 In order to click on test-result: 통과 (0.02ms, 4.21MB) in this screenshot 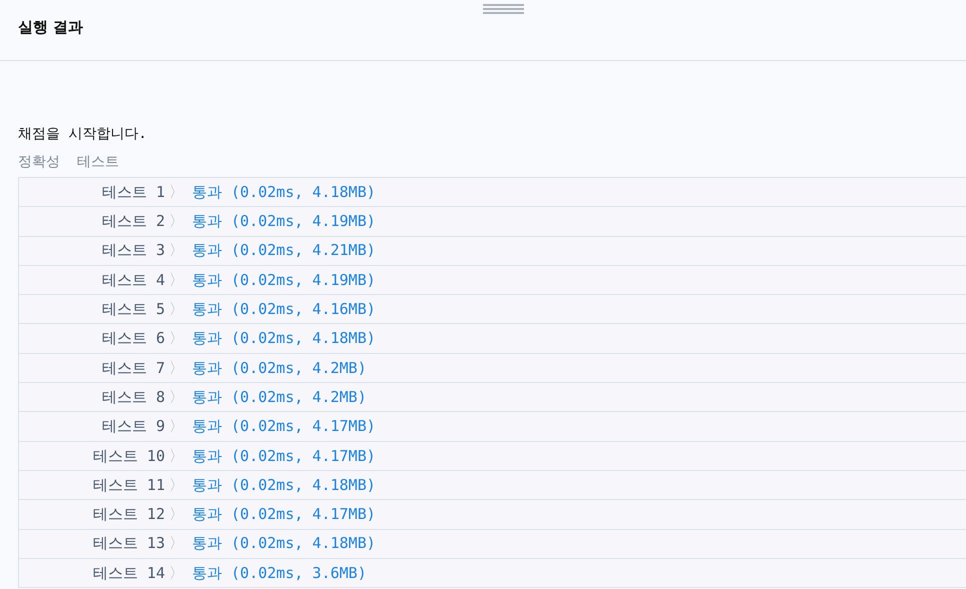, I will do `click(284, 251)`.